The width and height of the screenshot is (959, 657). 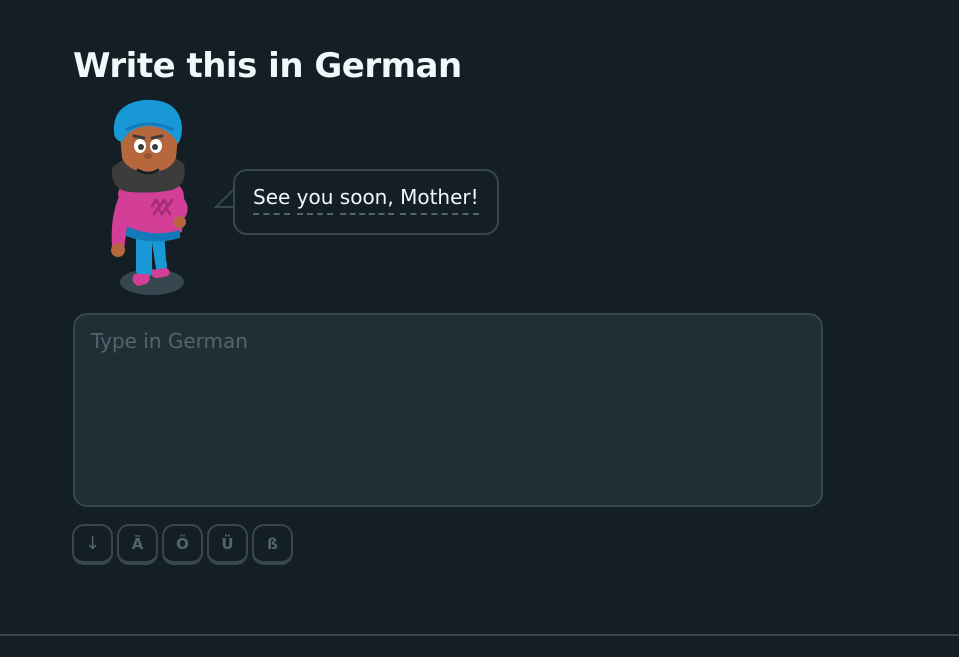 What do you see at coordinates (439, 200) in the screenshot?
I see `bubble-word: Mother!` at bounding box center [439, 200].